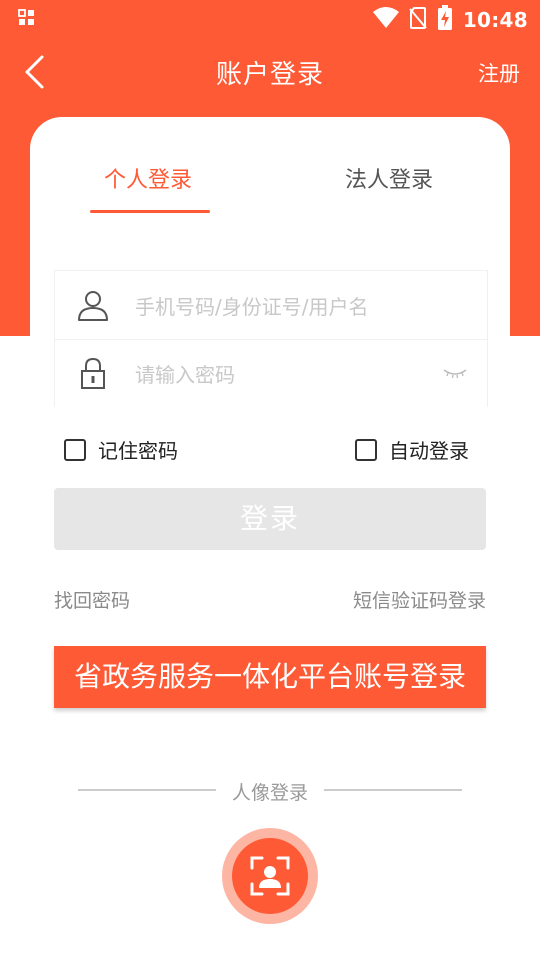 This screenshot has height=960, width=540. I want to click on status-bar: 10:48, so click(270, 18).